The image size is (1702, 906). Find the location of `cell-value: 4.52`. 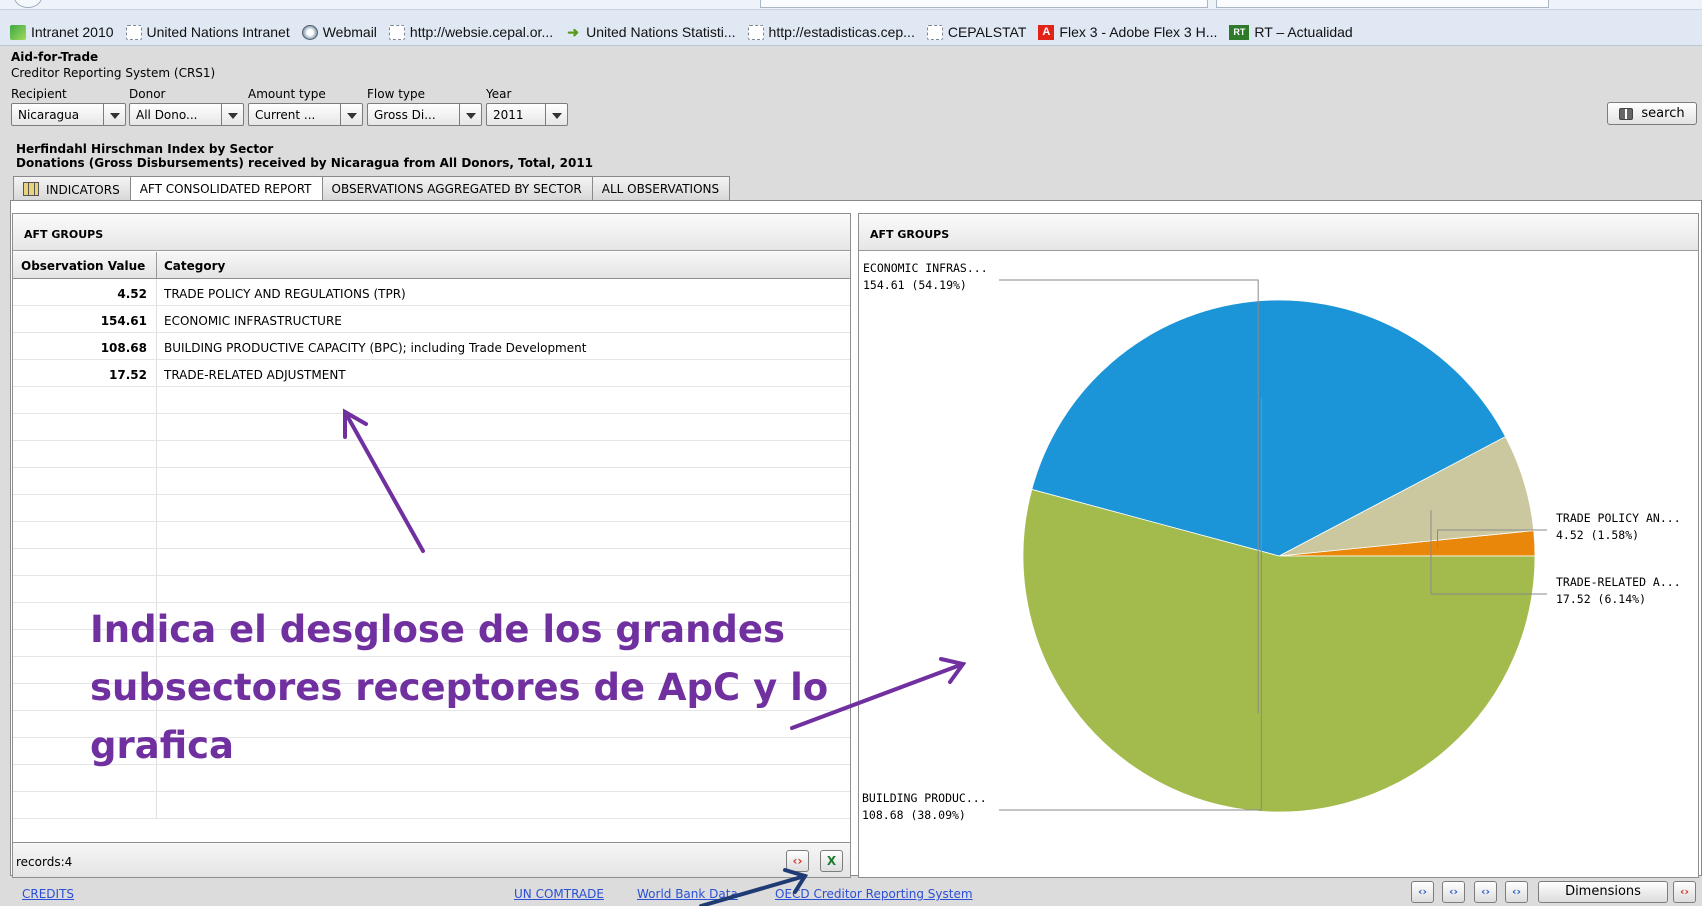

cell-value: 4.52 is located at coordinates (85, 292).